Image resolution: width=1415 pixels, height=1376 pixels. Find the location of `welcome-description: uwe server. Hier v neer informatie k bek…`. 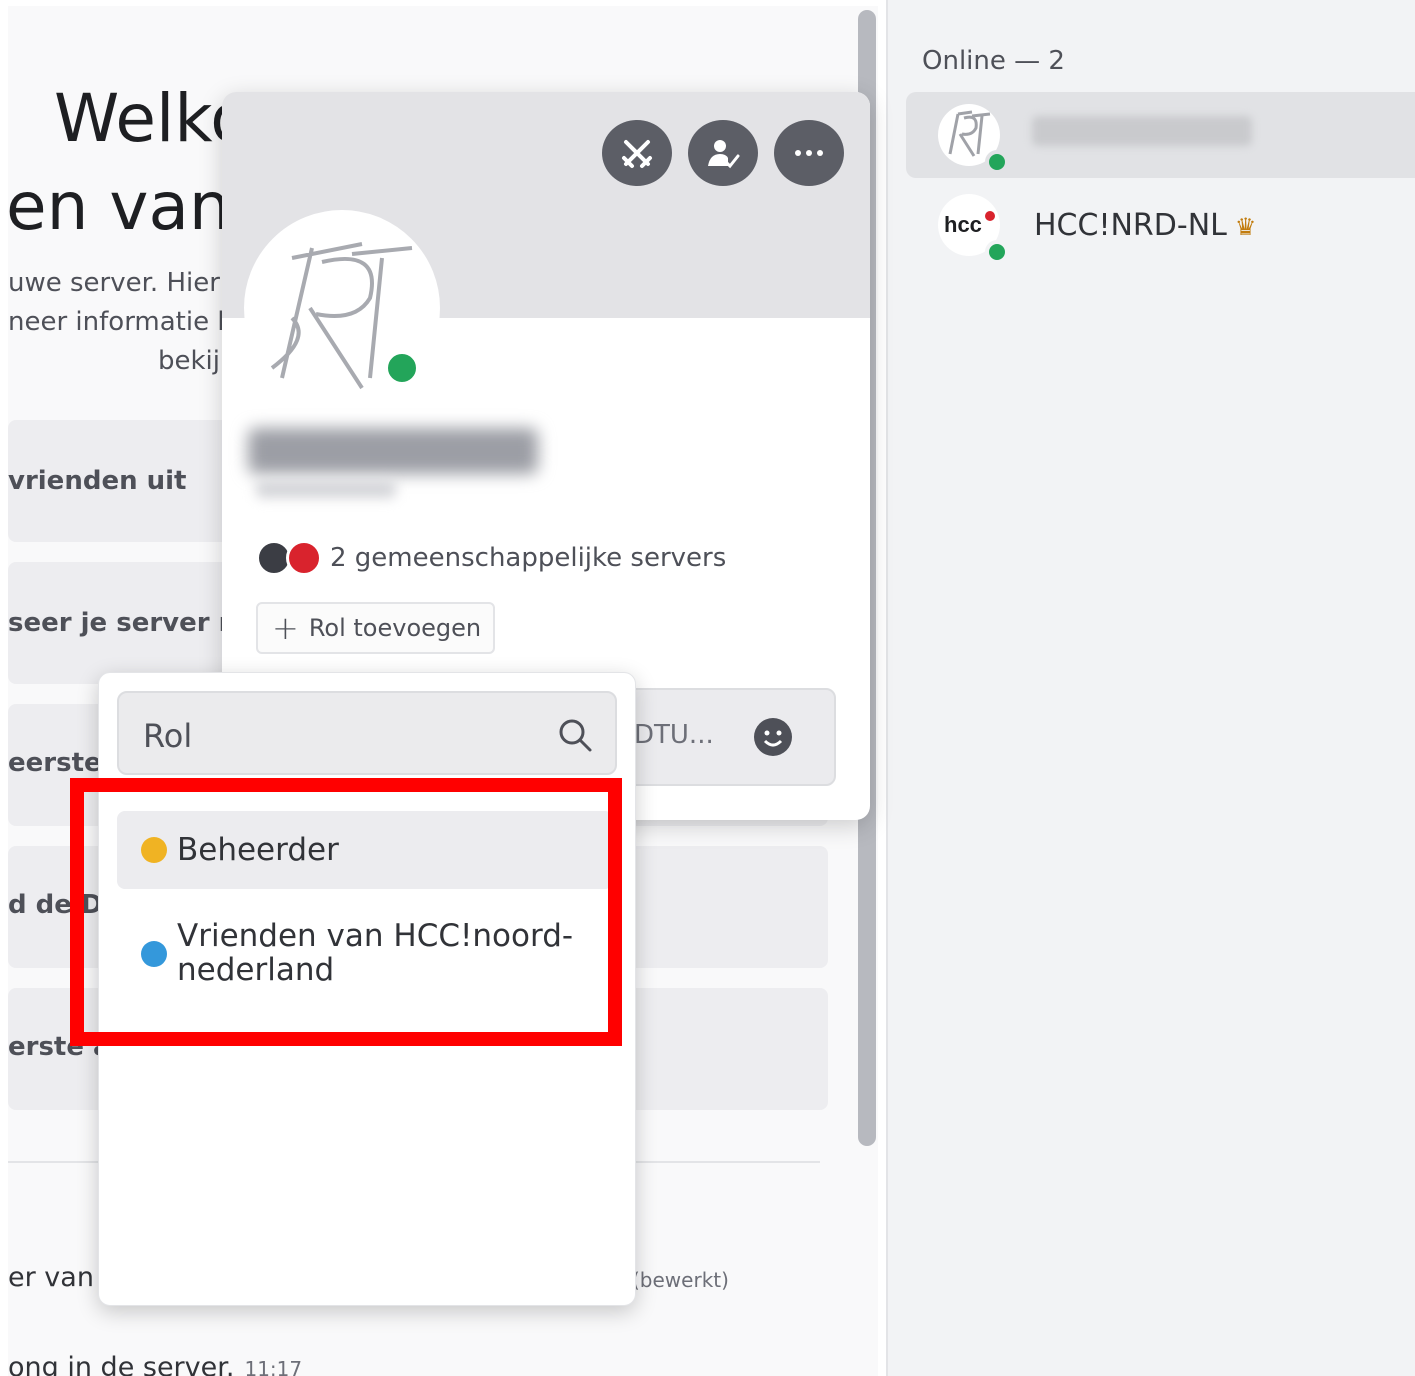

welcome-description: uwe server. Hier v neer informatie k bek… is located at coordinates (126, 322).